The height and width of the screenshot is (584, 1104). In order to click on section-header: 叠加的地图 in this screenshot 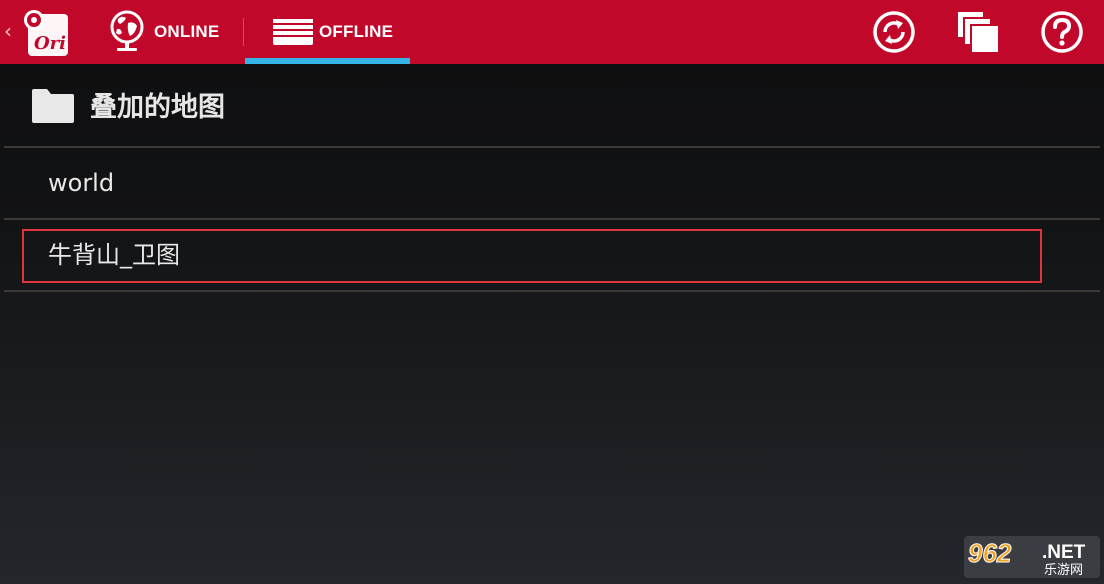, I will do `click(552, 108)`.